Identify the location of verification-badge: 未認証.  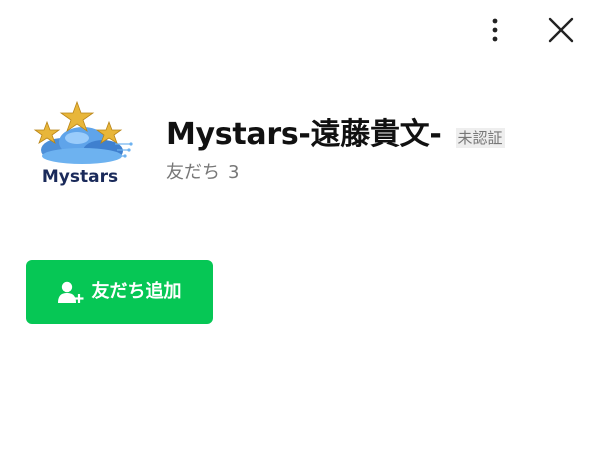
(480, 138).